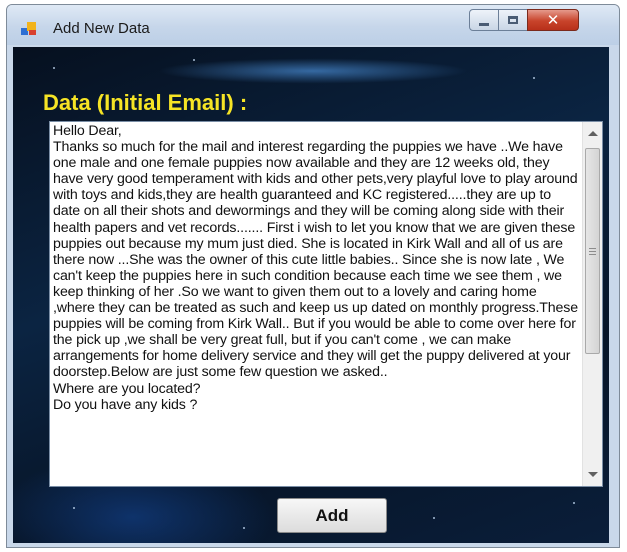 This screenshot has width=627, height=552. I want to click on scroll-up-arrow-icon, so click(593, 133).